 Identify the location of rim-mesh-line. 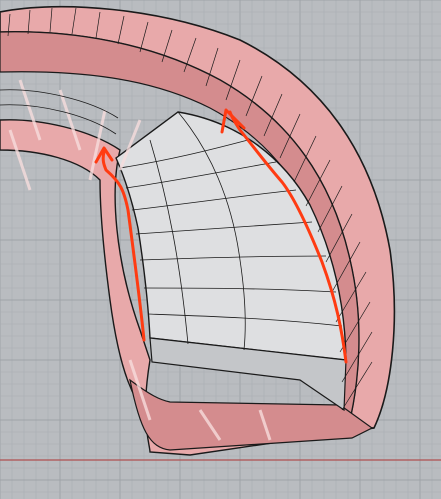
(59, 104).